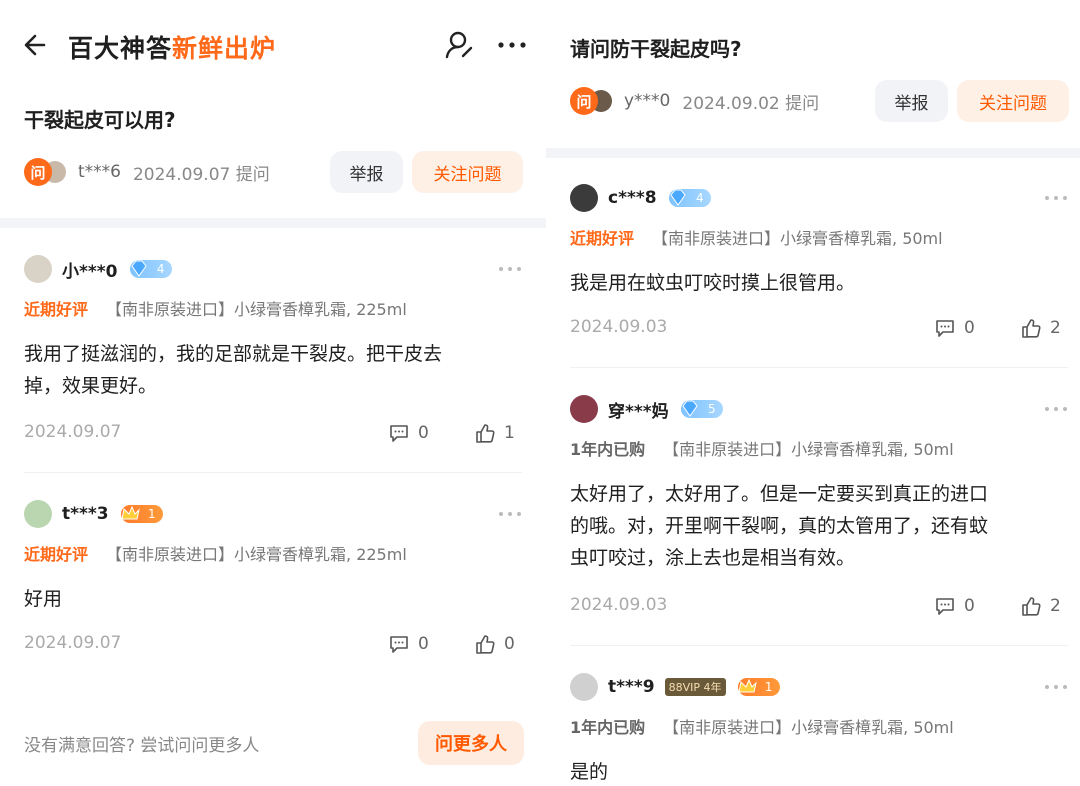 Image resolution: width=1080 pixels, height=786 pixels. I want to click on asker-info: 问 t***6 2024.09.07 提问, so click(147, 172).